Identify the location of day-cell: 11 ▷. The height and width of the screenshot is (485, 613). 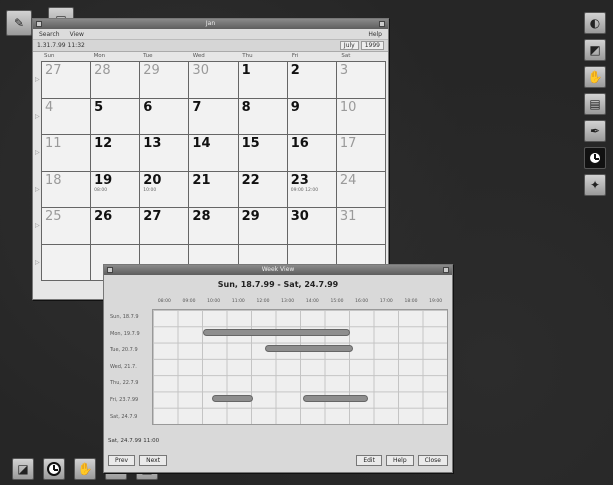
(63, 153).